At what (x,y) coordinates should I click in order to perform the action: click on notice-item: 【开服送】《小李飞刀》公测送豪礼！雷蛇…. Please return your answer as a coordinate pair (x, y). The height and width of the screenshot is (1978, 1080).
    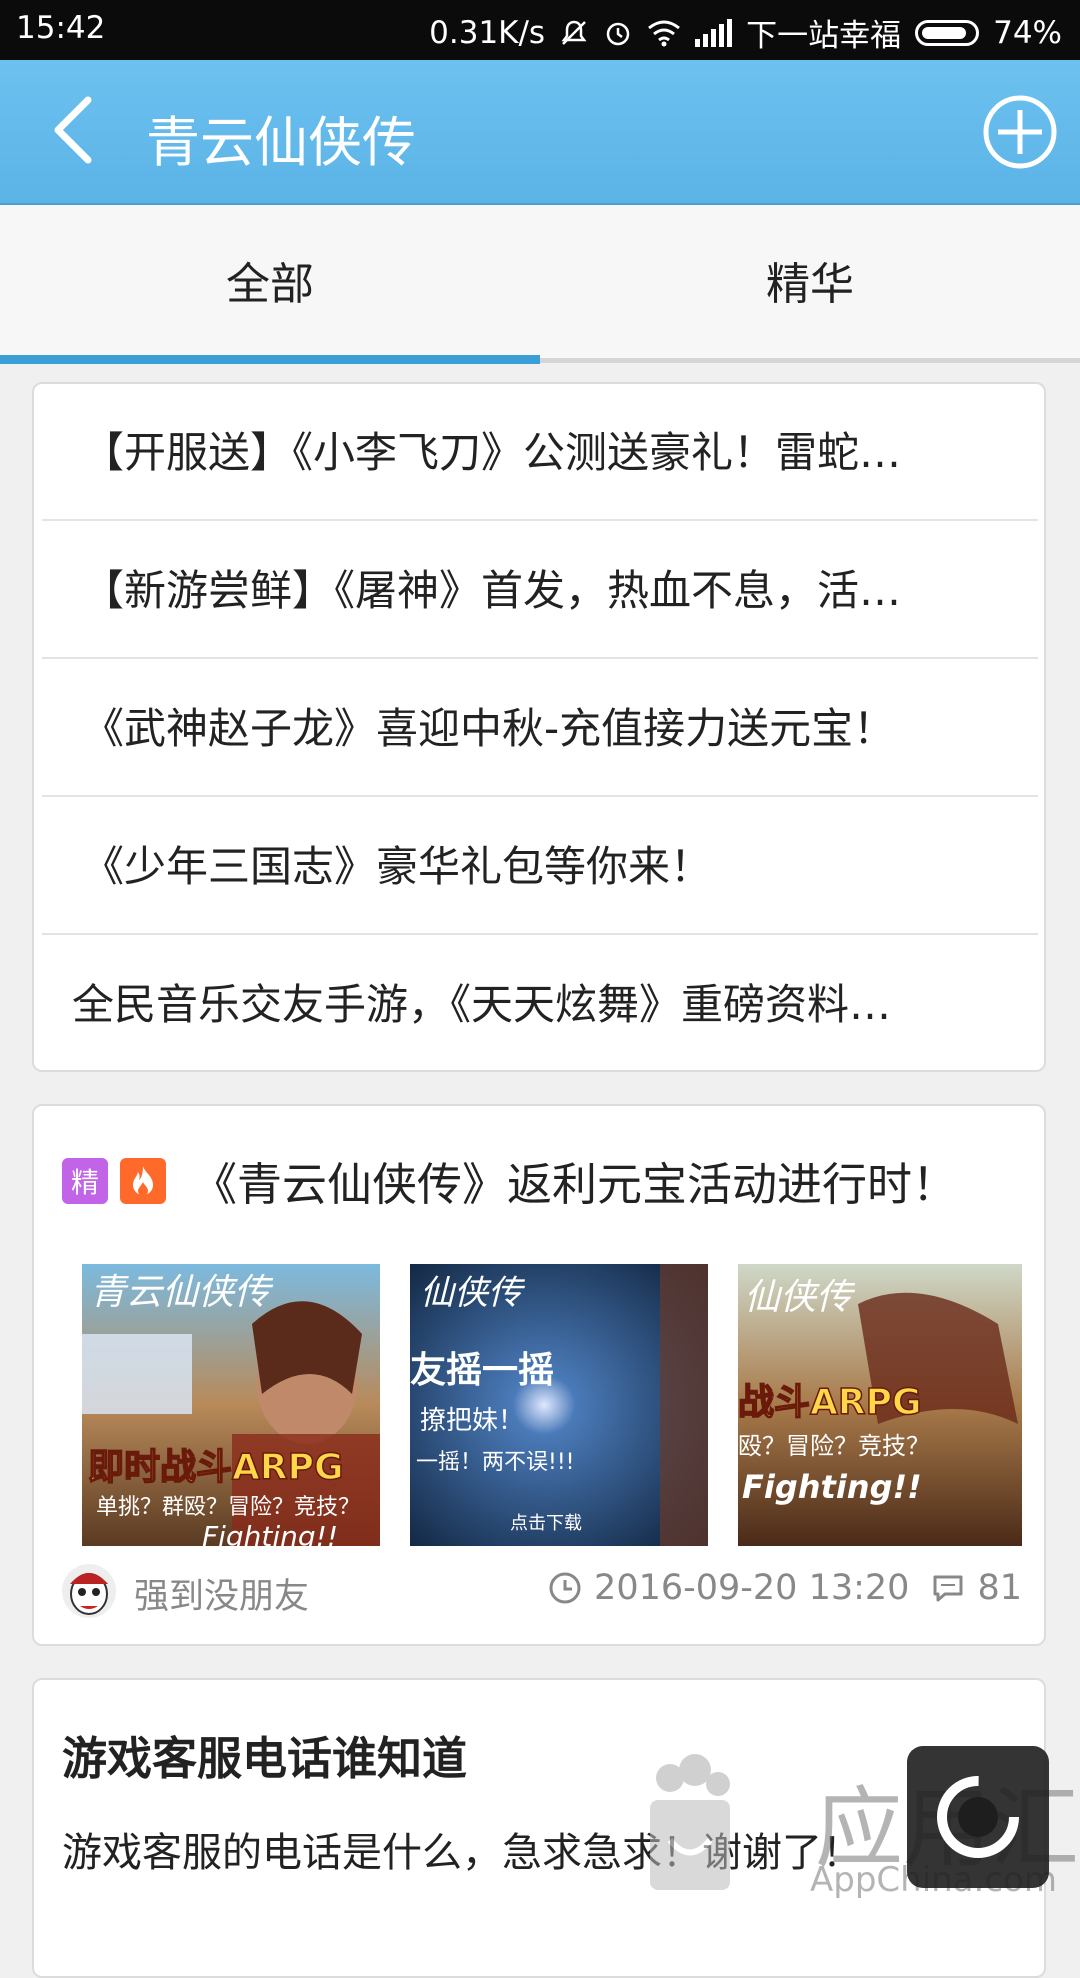
    Looking at the image, I should click on (540, 452).